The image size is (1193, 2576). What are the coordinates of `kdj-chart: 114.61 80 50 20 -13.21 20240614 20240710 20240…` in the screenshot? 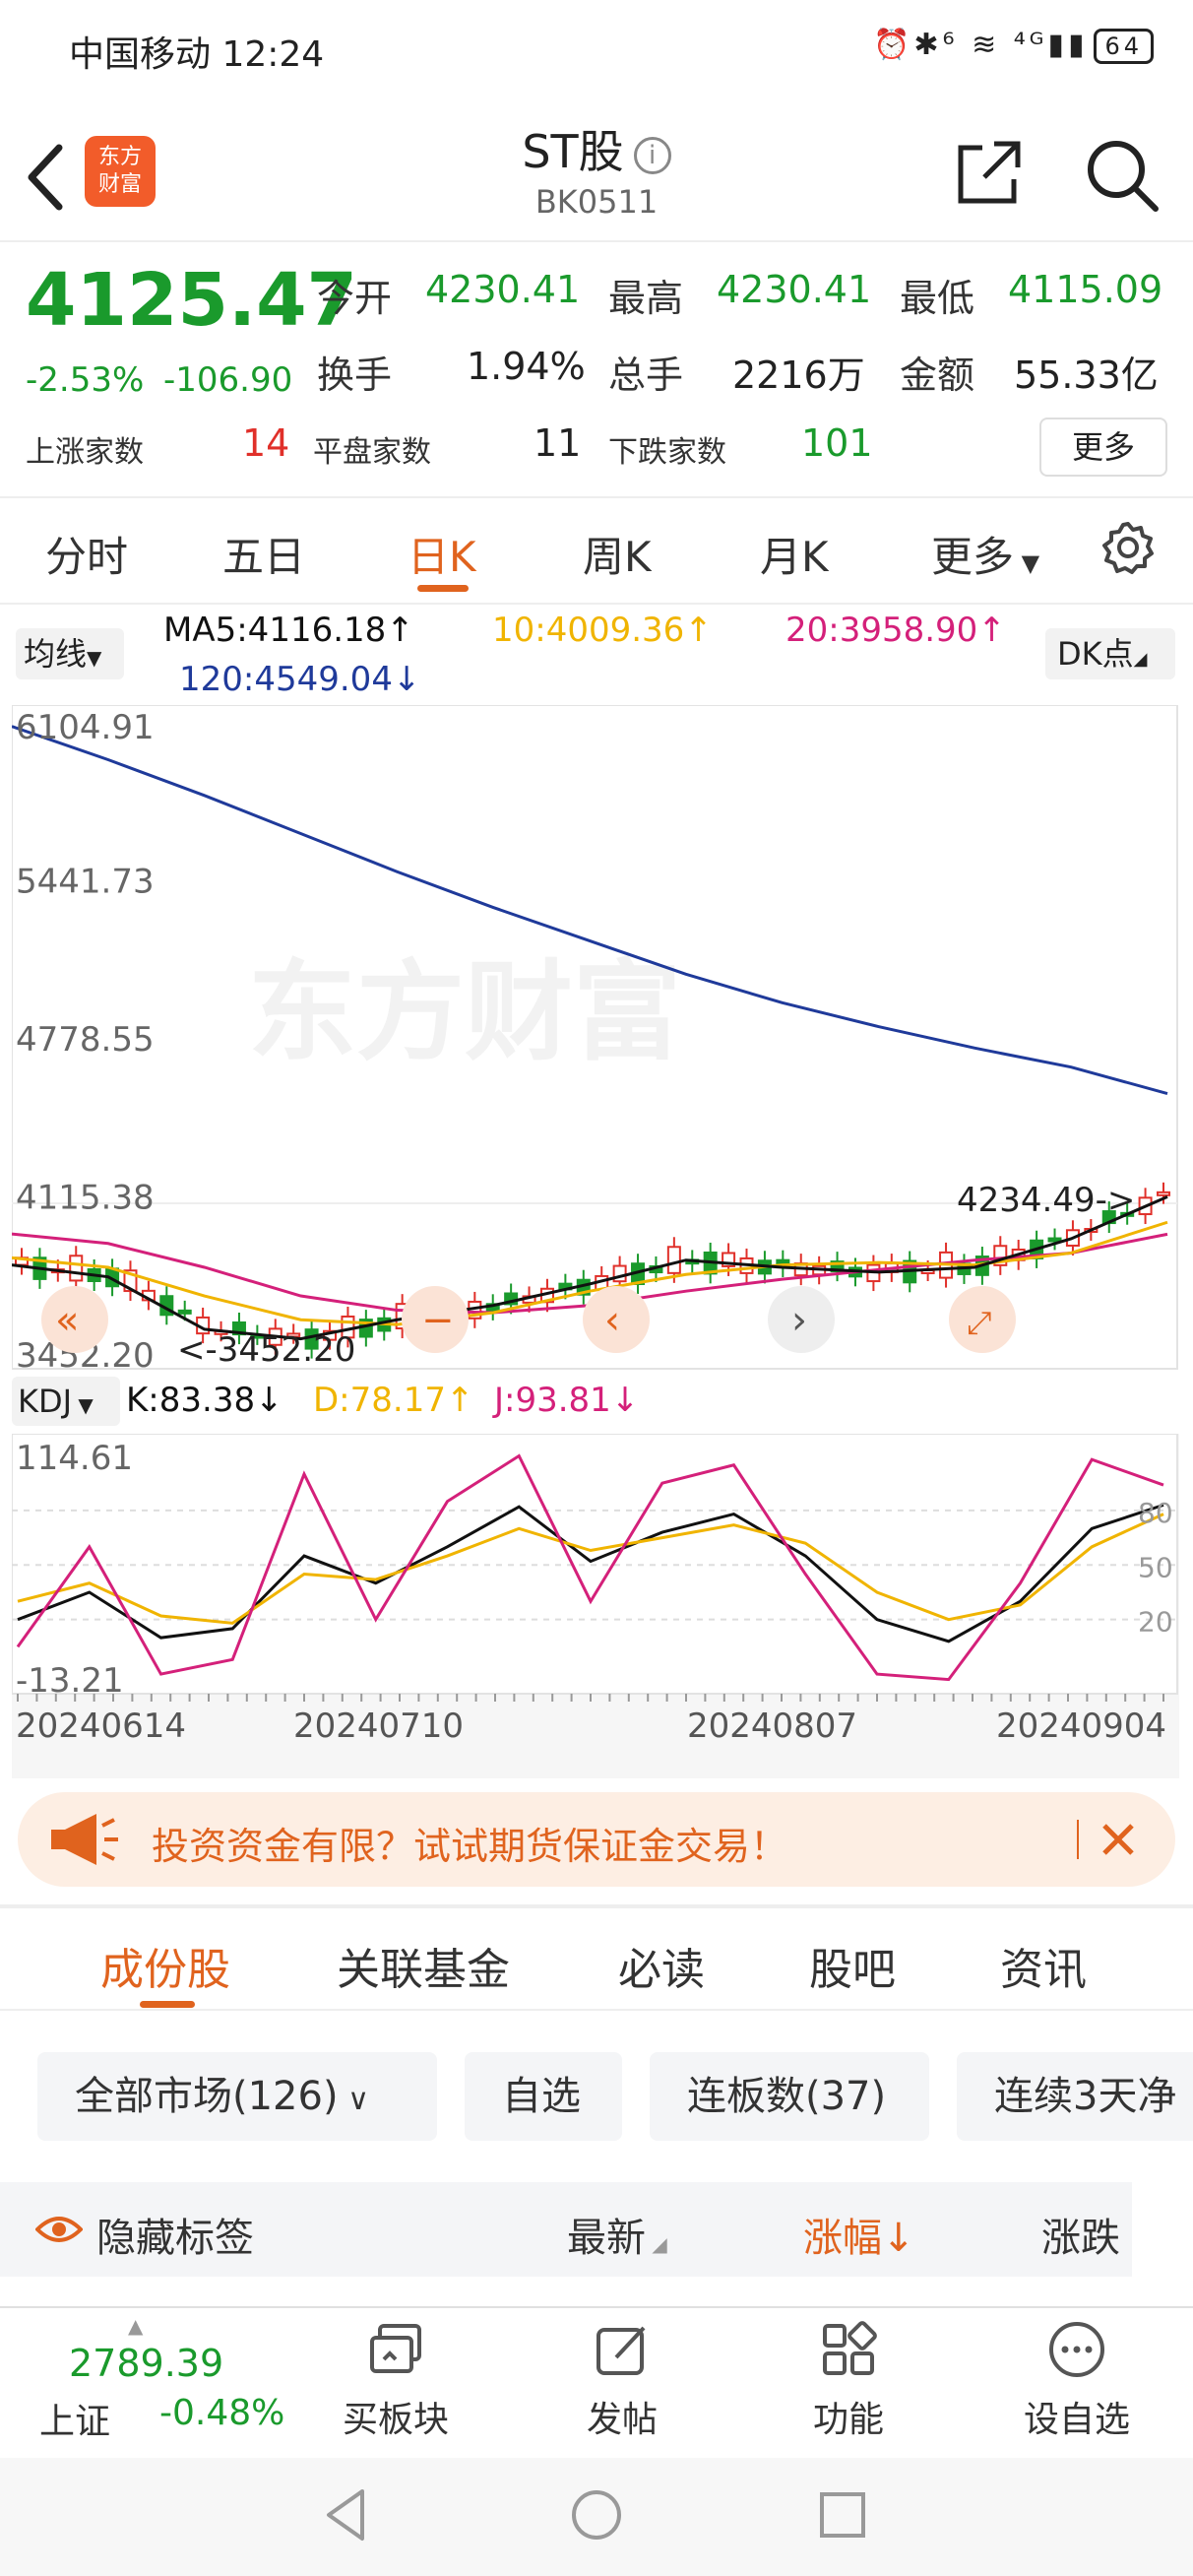 It's located at (595, 1606).